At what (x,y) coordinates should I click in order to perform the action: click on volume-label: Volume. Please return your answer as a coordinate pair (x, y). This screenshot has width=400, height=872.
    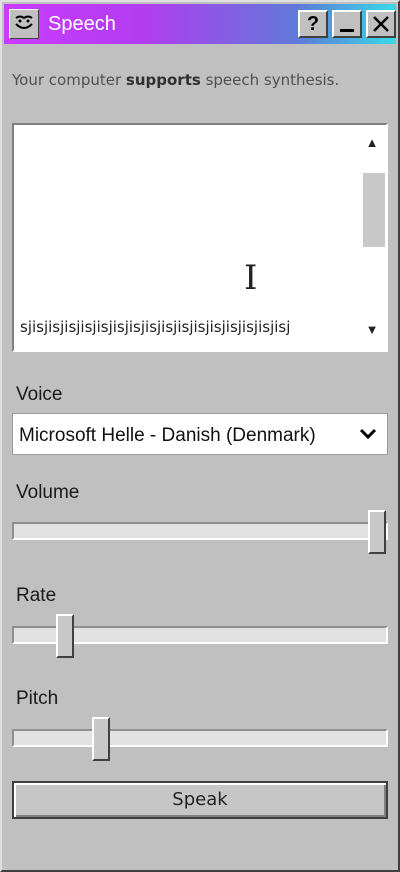
    Looking at the image, I should click on (48, 492).